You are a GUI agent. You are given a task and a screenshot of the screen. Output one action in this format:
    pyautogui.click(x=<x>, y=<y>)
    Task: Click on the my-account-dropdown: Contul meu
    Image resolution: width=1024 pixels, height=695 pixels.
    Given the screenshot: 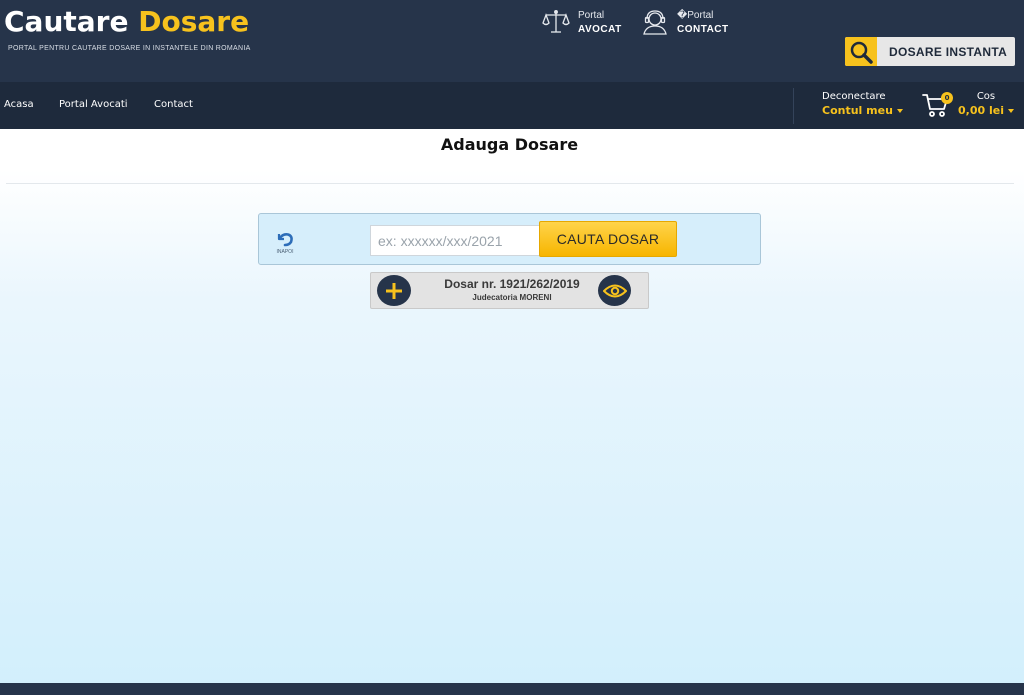 What is the action you would take?
    pyautogui.click(x=862, y=110)
    